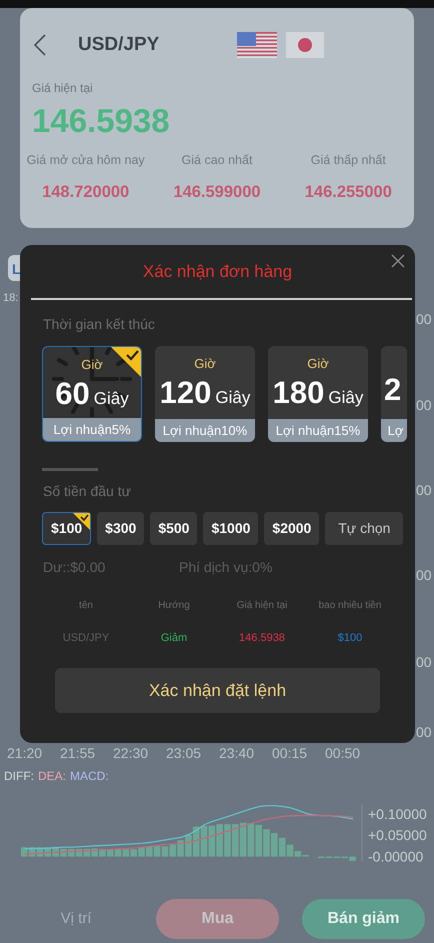 Image resolution: width=434 pixels, height=943 pixels. What do you see at coordinates (99, 324) in the screenshot?
I see `section-label: Thời gian kết thúc` at bounding box center [99, 324].